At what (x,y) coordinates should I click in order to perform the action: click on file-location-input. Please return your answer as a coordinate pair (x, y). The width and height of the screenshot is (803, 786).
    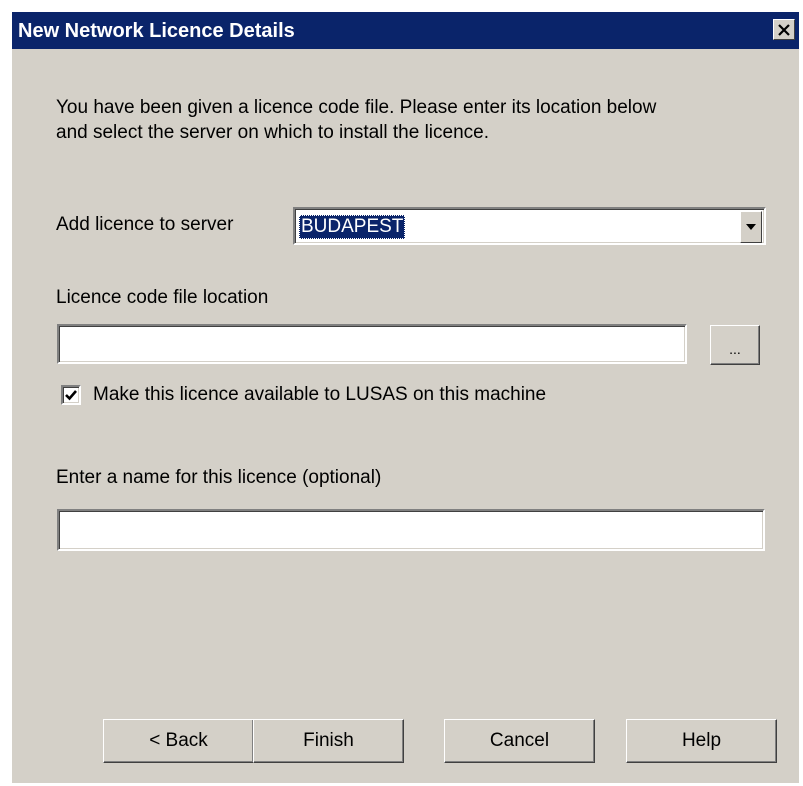
    Looking at the image, I should click on (372, 344).